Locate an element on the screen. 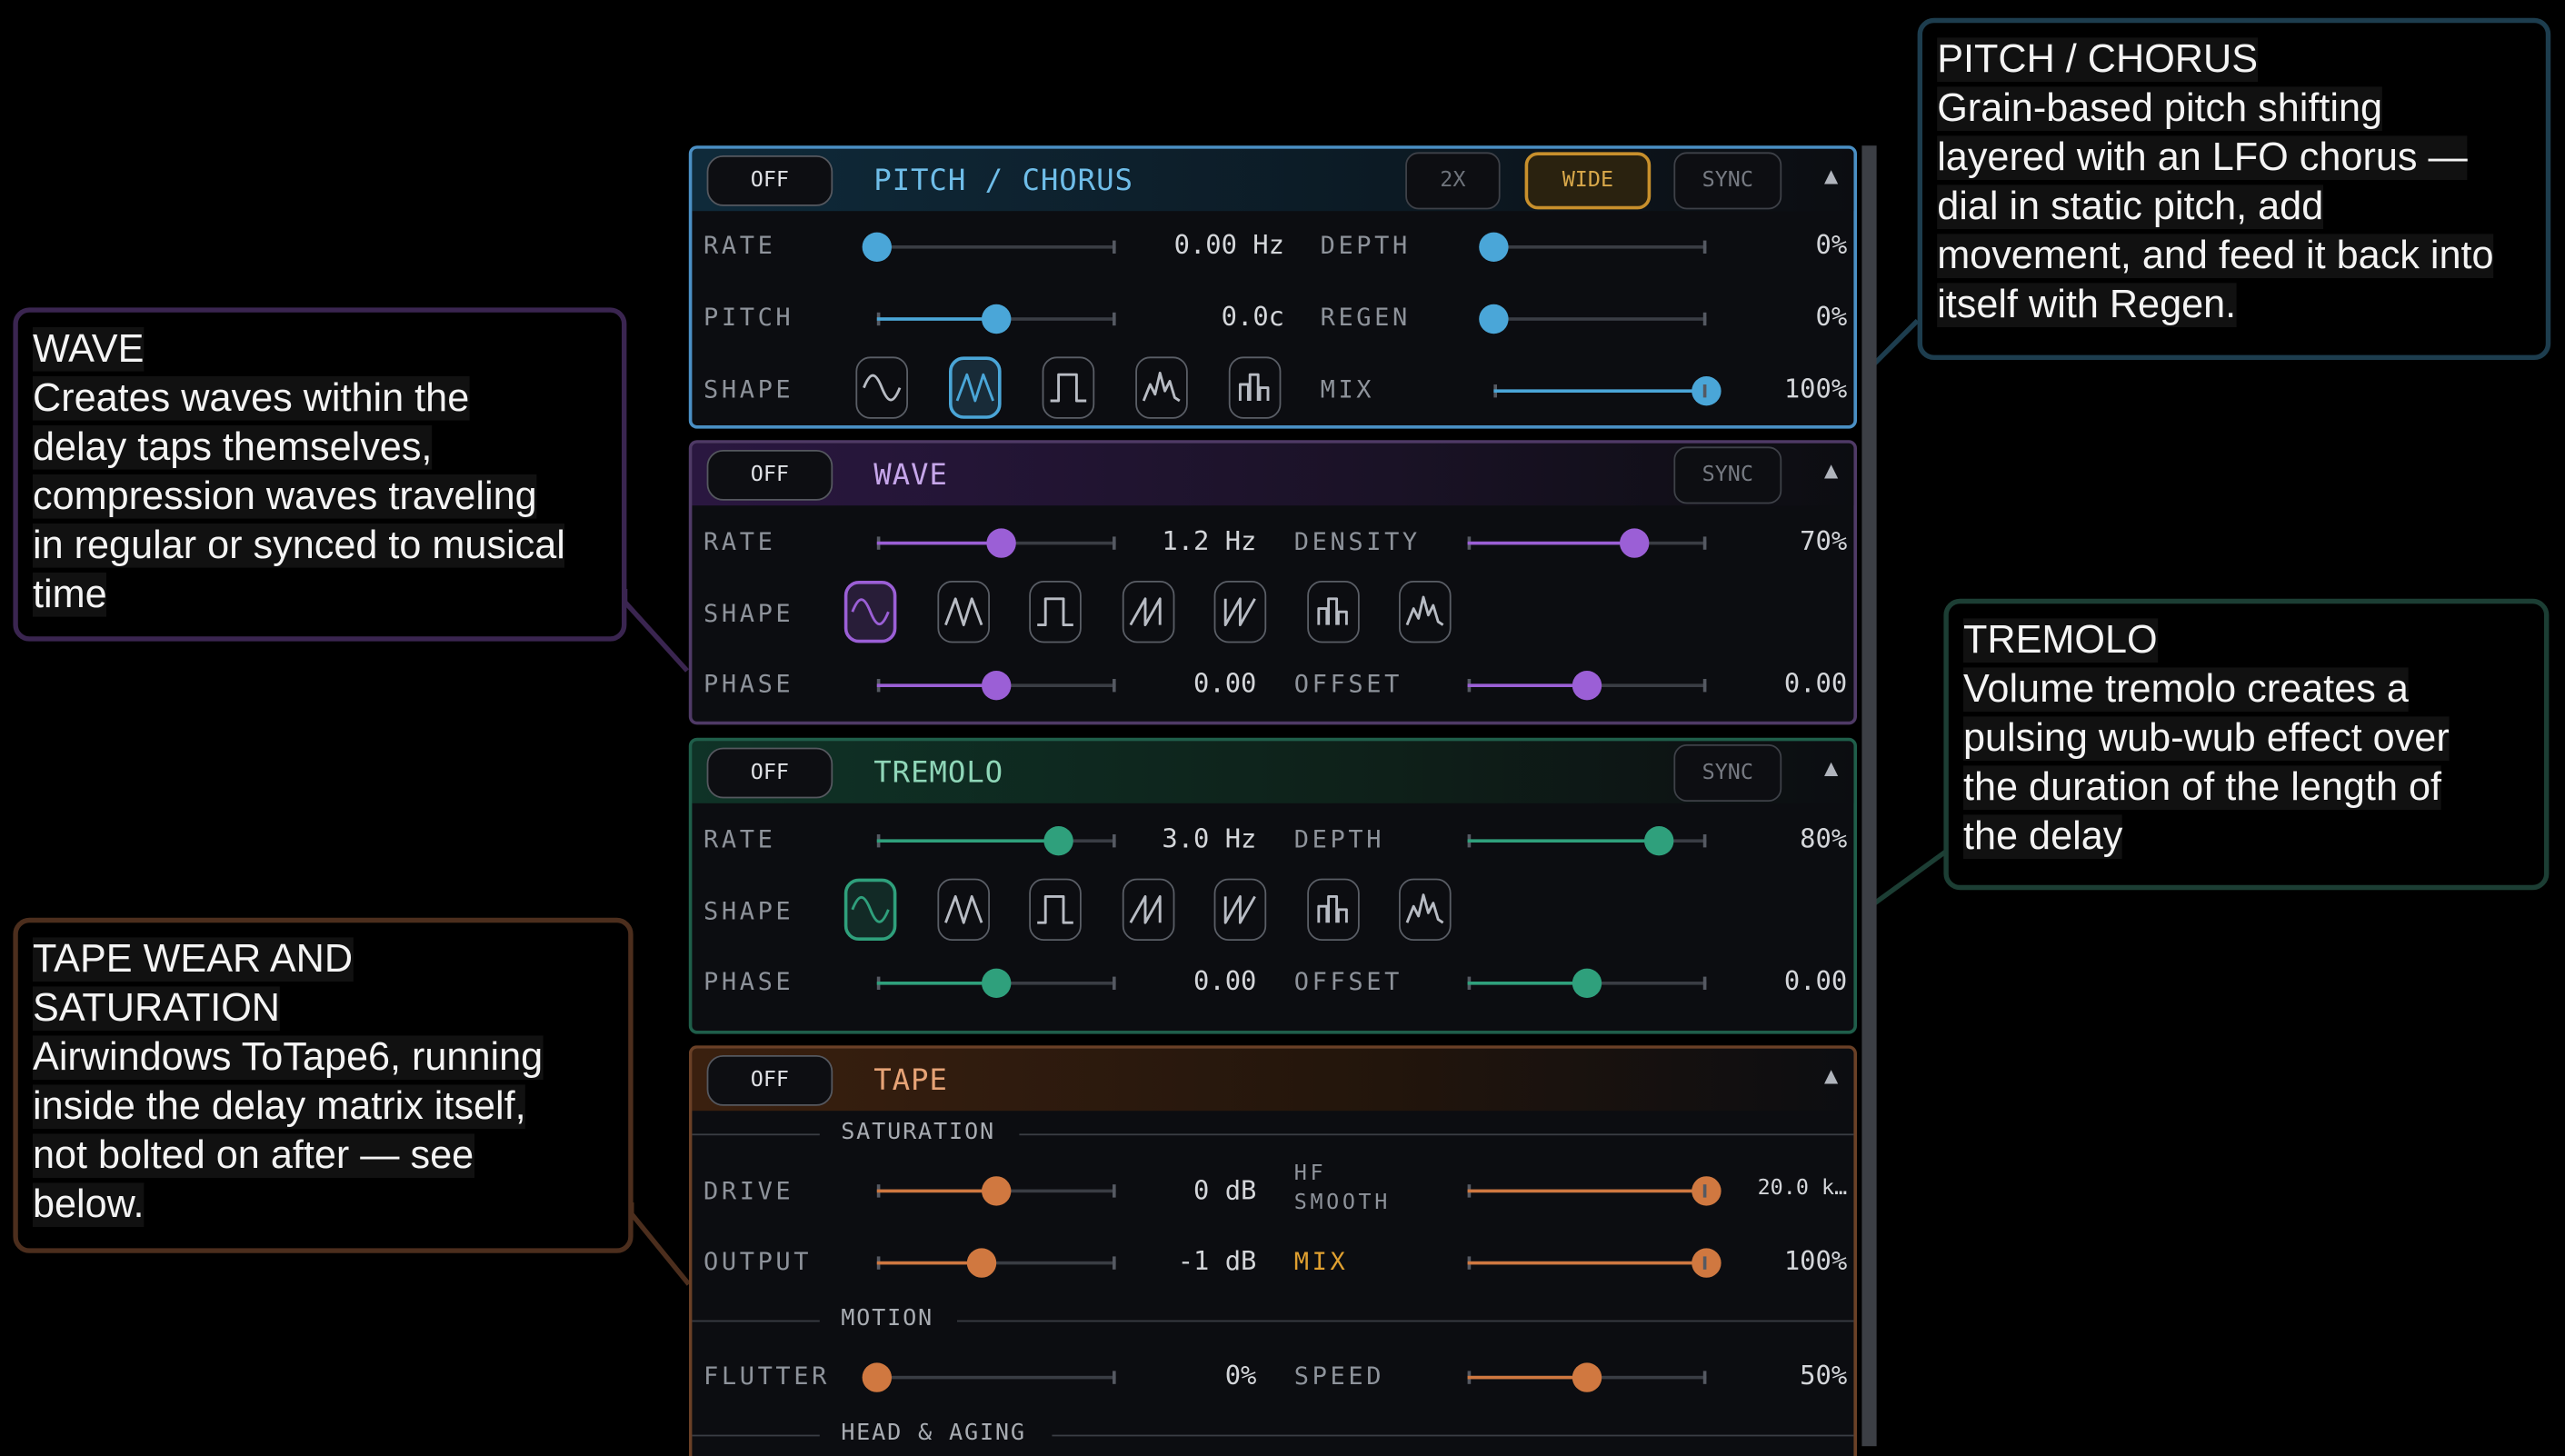 The image size is (2565, 1456). hf-smooth-label-line2: SMOOTH is located at coordinates (1342, 1203).